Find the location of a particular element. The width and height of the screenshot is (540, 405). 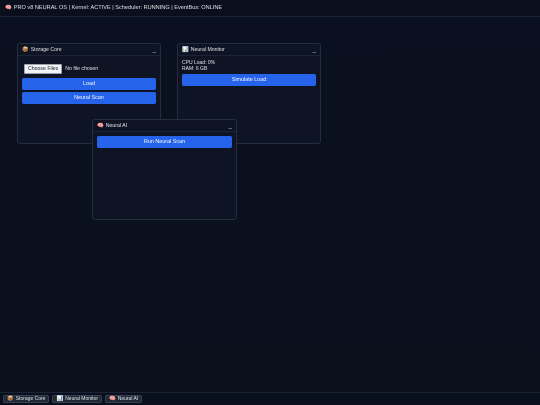

taskbar-item-label: Storage Core is located at coordinates (30, 399).